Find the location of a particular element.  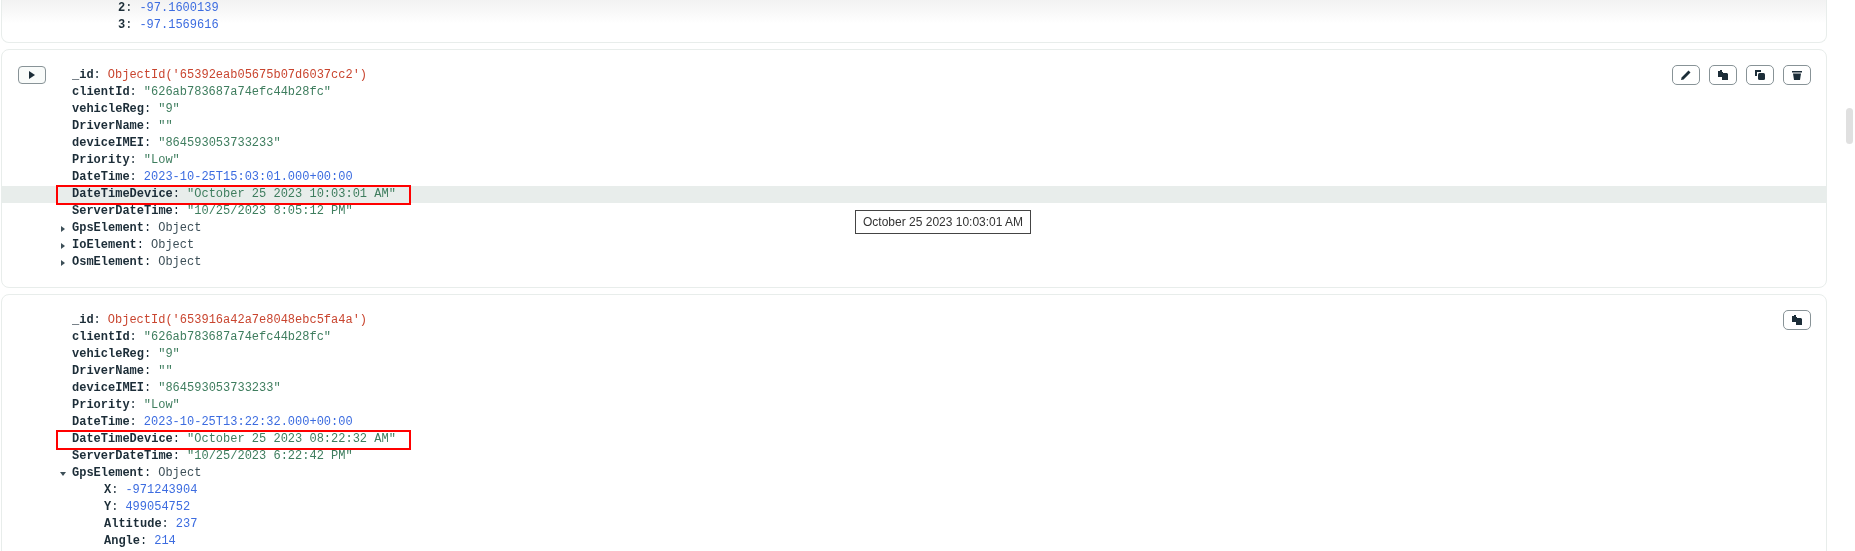

field-key: Angle: is located at coordinates (126, 541).